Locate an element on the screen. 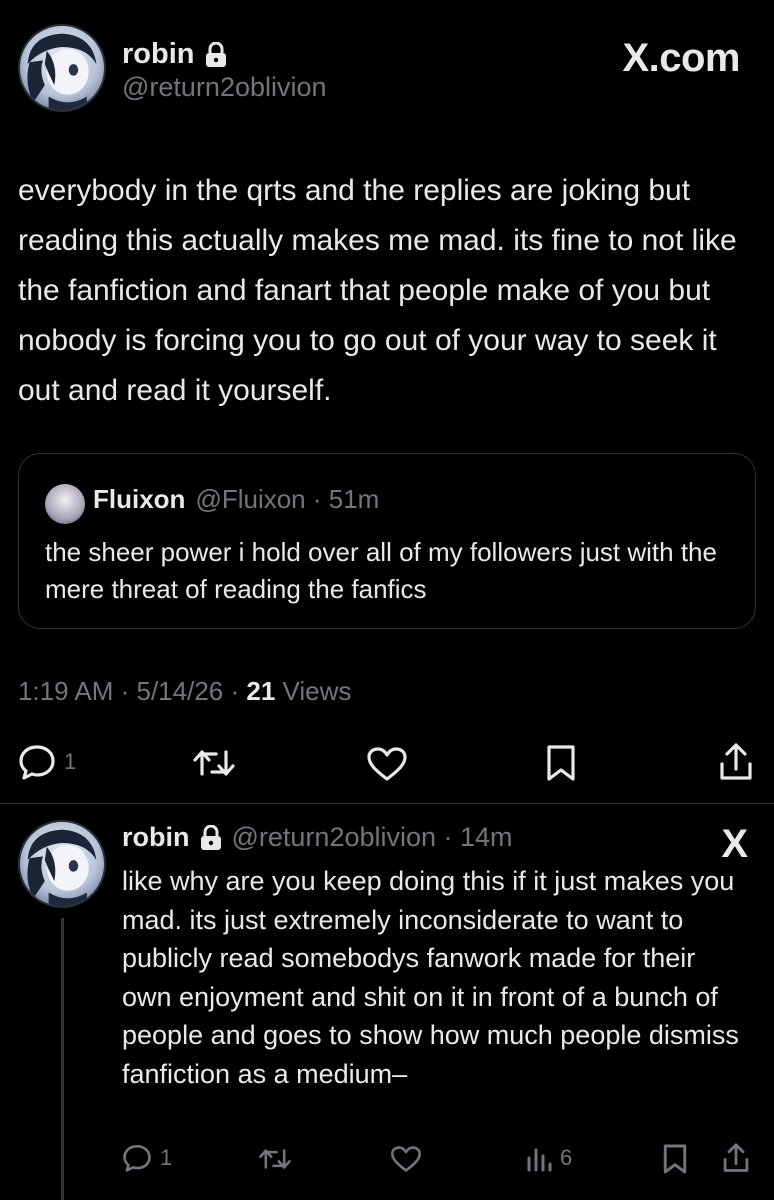 This screenshot has height=1200, width=774. tweet-action-bar: 1 is located at coordinates (387, 762).